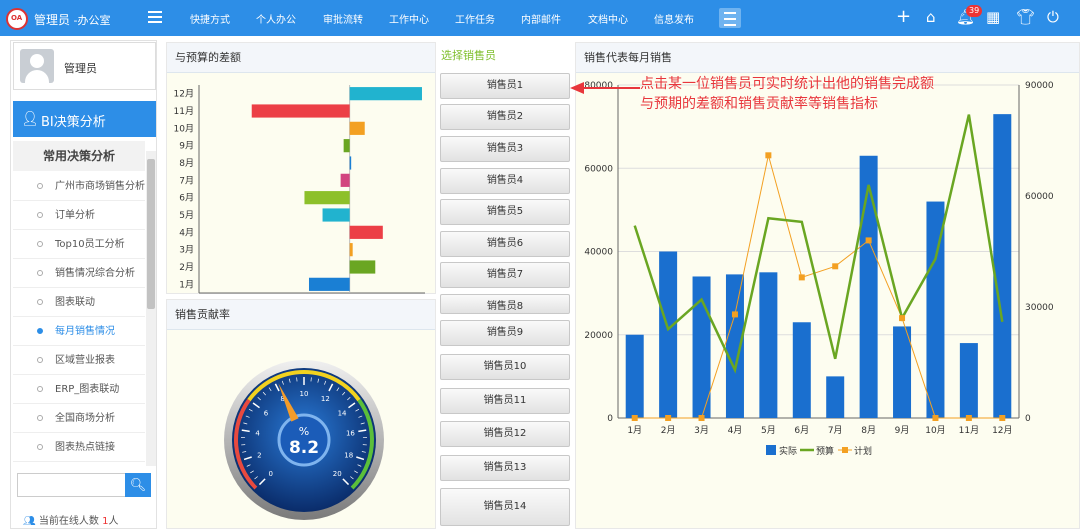 The image size is (1080, 529). I want to click on y-tick-label: 2月, so click(186, 267).